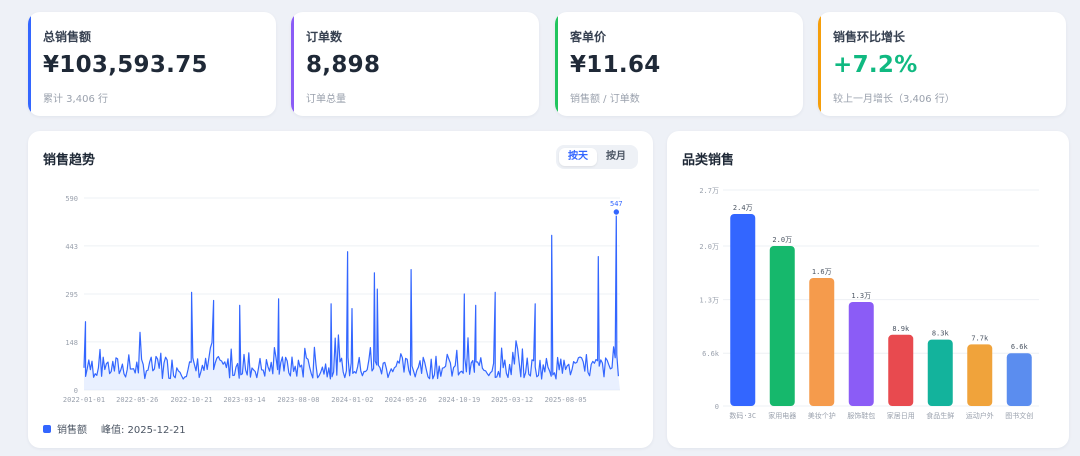 The image size is (1080, 456). Describe the element at coordinates (615, 65) in the screenshot. I see `kpi-value: ¥11.64` at that location.